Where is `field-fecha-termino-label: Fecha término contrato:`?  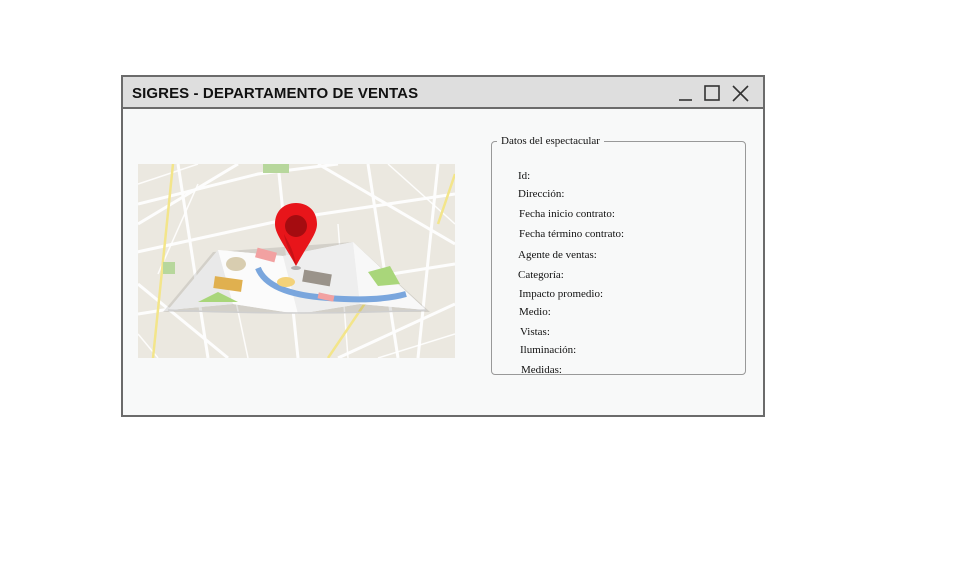 field-fecha-termino-label: Fecha término contrato: is located at coordinates (572, 234).